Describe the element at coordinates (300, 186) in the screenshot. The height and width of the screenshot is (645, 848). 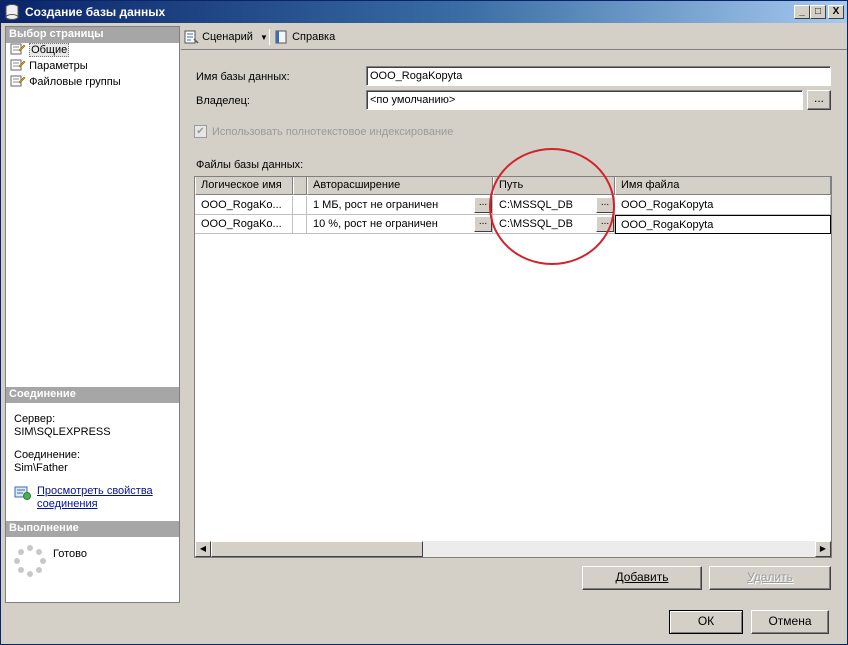
I see `col-splitter` at that location.